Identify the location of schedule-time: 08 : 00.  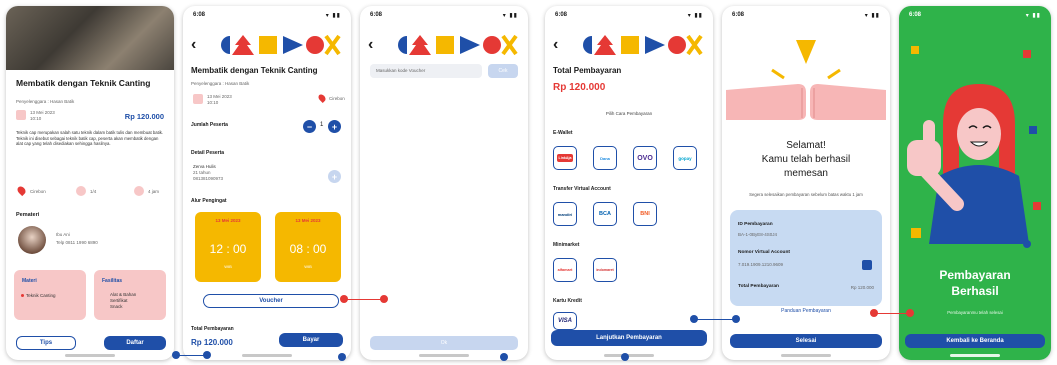
(308, 249).